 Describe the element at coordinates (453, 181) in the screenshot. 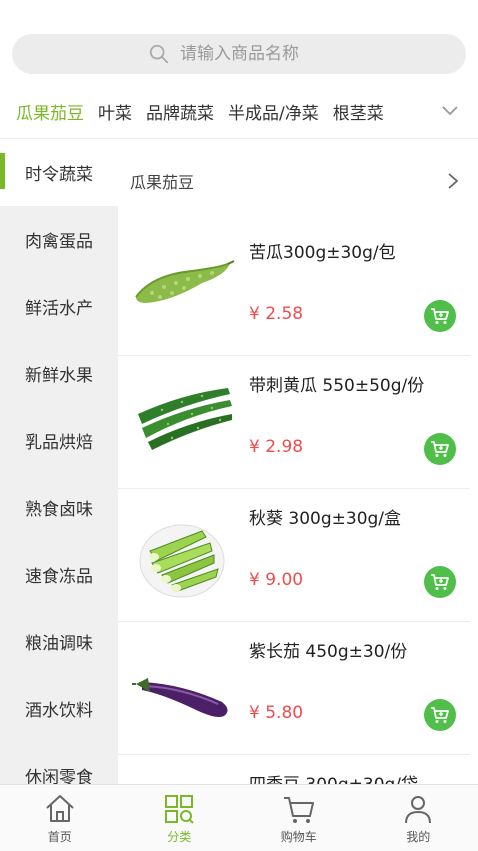

I see `chevron-right-icon` at that location.